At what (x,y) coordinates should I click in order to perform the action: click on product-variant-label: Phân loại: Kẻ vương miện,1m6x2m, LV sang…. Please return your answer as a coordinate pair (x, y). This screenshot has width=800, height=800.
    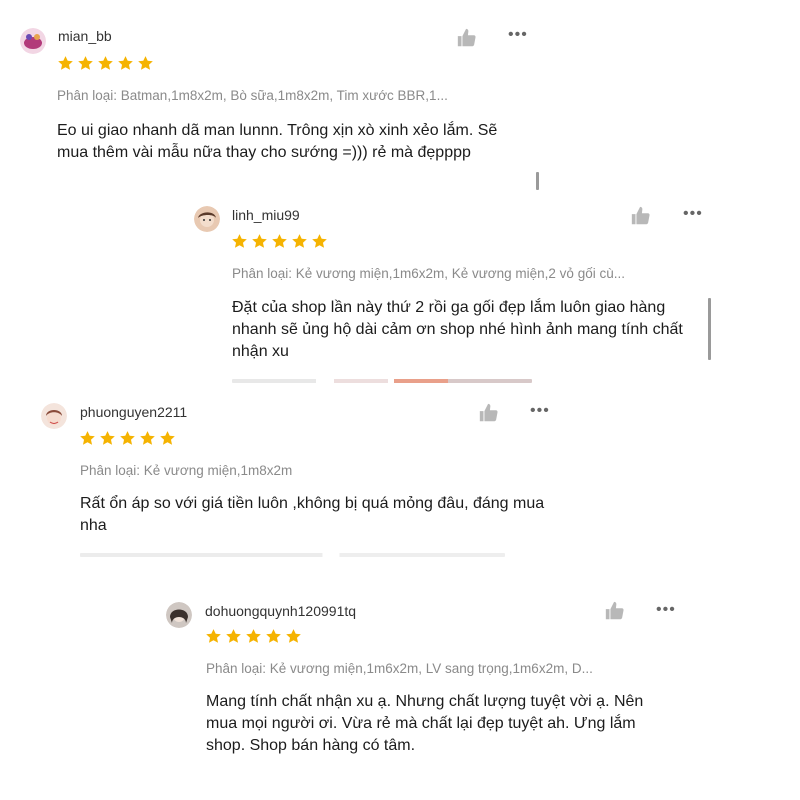
    Looking at the image, I should click on (399, 668).